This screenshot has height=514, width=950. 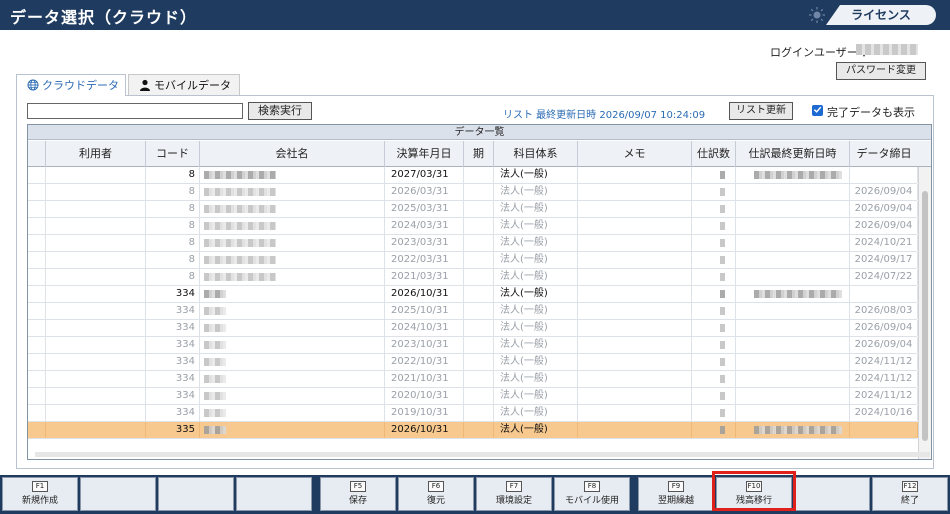 I want to click on table-row: 334 2022/10/31 法人(一般) 2024/11/12, so click(x=473, y=362).